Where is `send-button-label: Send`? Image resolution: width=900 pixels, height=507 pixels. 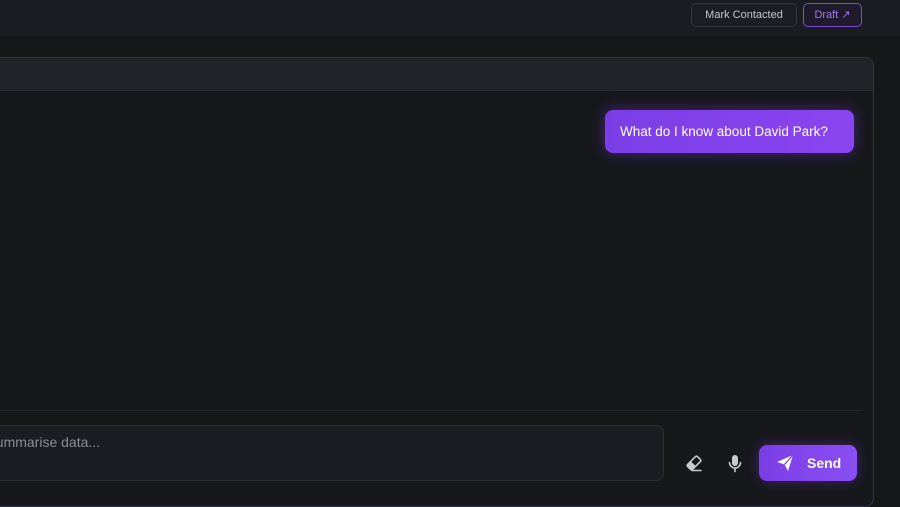
send-button-label: Send is located at coordinates (824, 463).